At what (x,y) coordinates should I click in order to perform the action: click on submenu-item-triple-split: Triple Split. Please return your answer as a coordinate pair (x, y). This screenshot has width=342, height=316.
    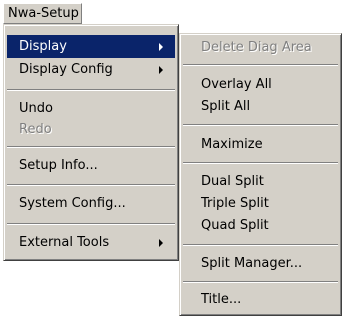
    Looking at the image, I should click on (260, 203).